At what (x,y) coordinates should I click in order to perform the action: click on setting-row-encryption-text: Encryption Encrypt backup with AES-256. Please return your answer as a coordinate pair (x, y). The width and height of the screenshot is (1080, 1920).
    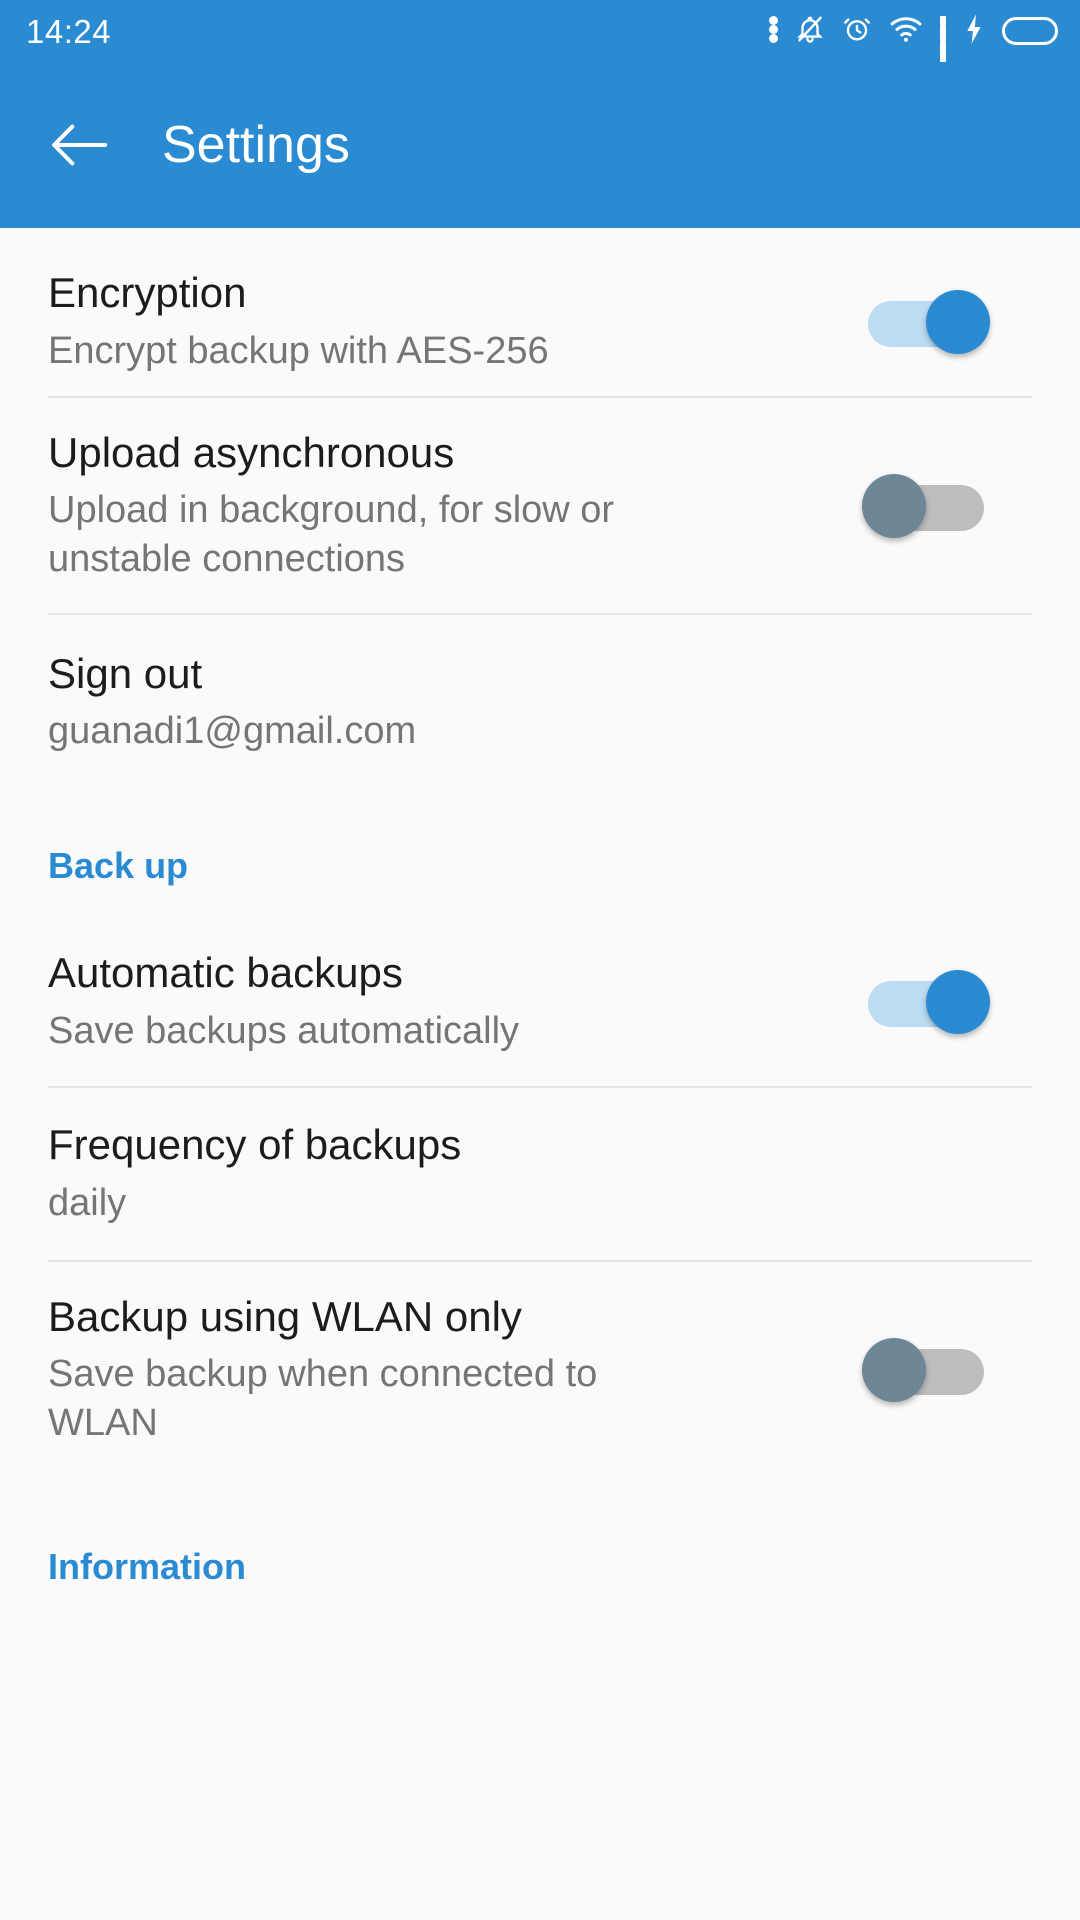
    Looking at the image, I should click on (455, 321).